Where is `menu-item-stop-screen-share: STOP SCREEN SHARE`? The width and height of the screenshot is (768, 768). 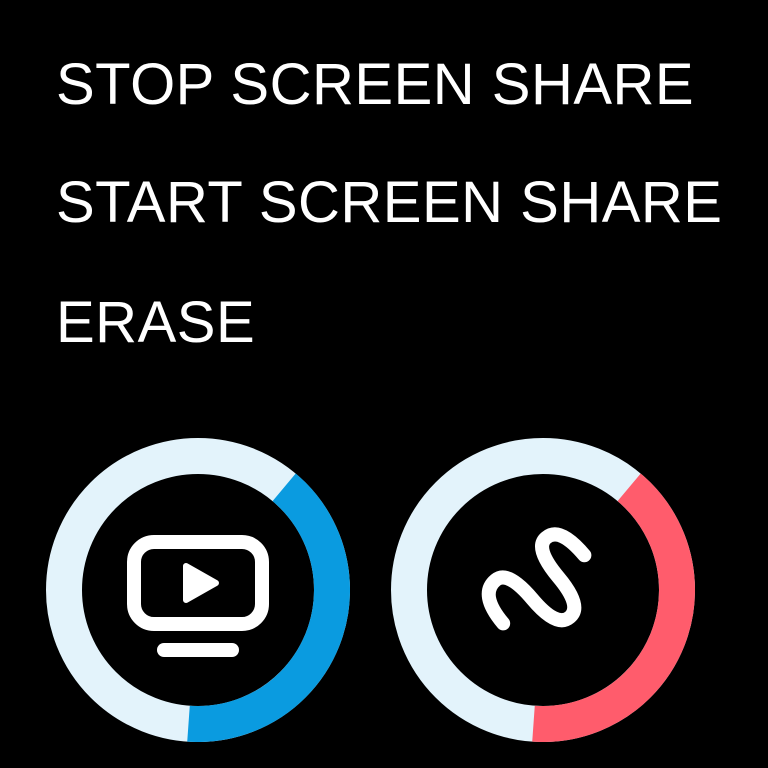 menu-item-stop-screen-share: STOP SCREEN SHARE is located at coordinates (375, 85).